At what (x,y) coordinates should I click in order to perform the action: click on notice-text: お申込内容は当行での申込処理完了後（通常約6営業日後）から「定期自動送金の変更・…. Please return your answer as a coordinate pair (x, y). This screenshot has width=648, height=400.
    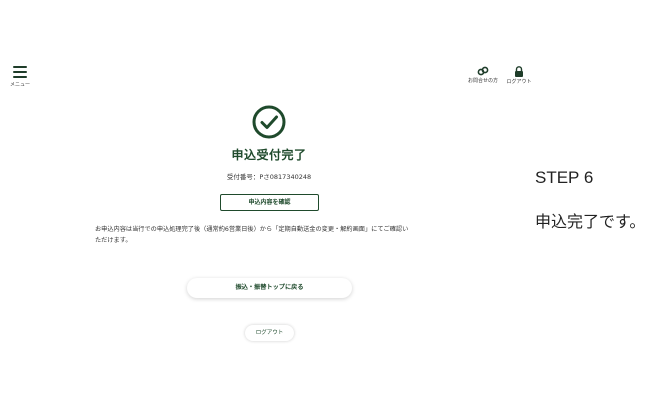
    Looking at the image, I should click on (270, 235).